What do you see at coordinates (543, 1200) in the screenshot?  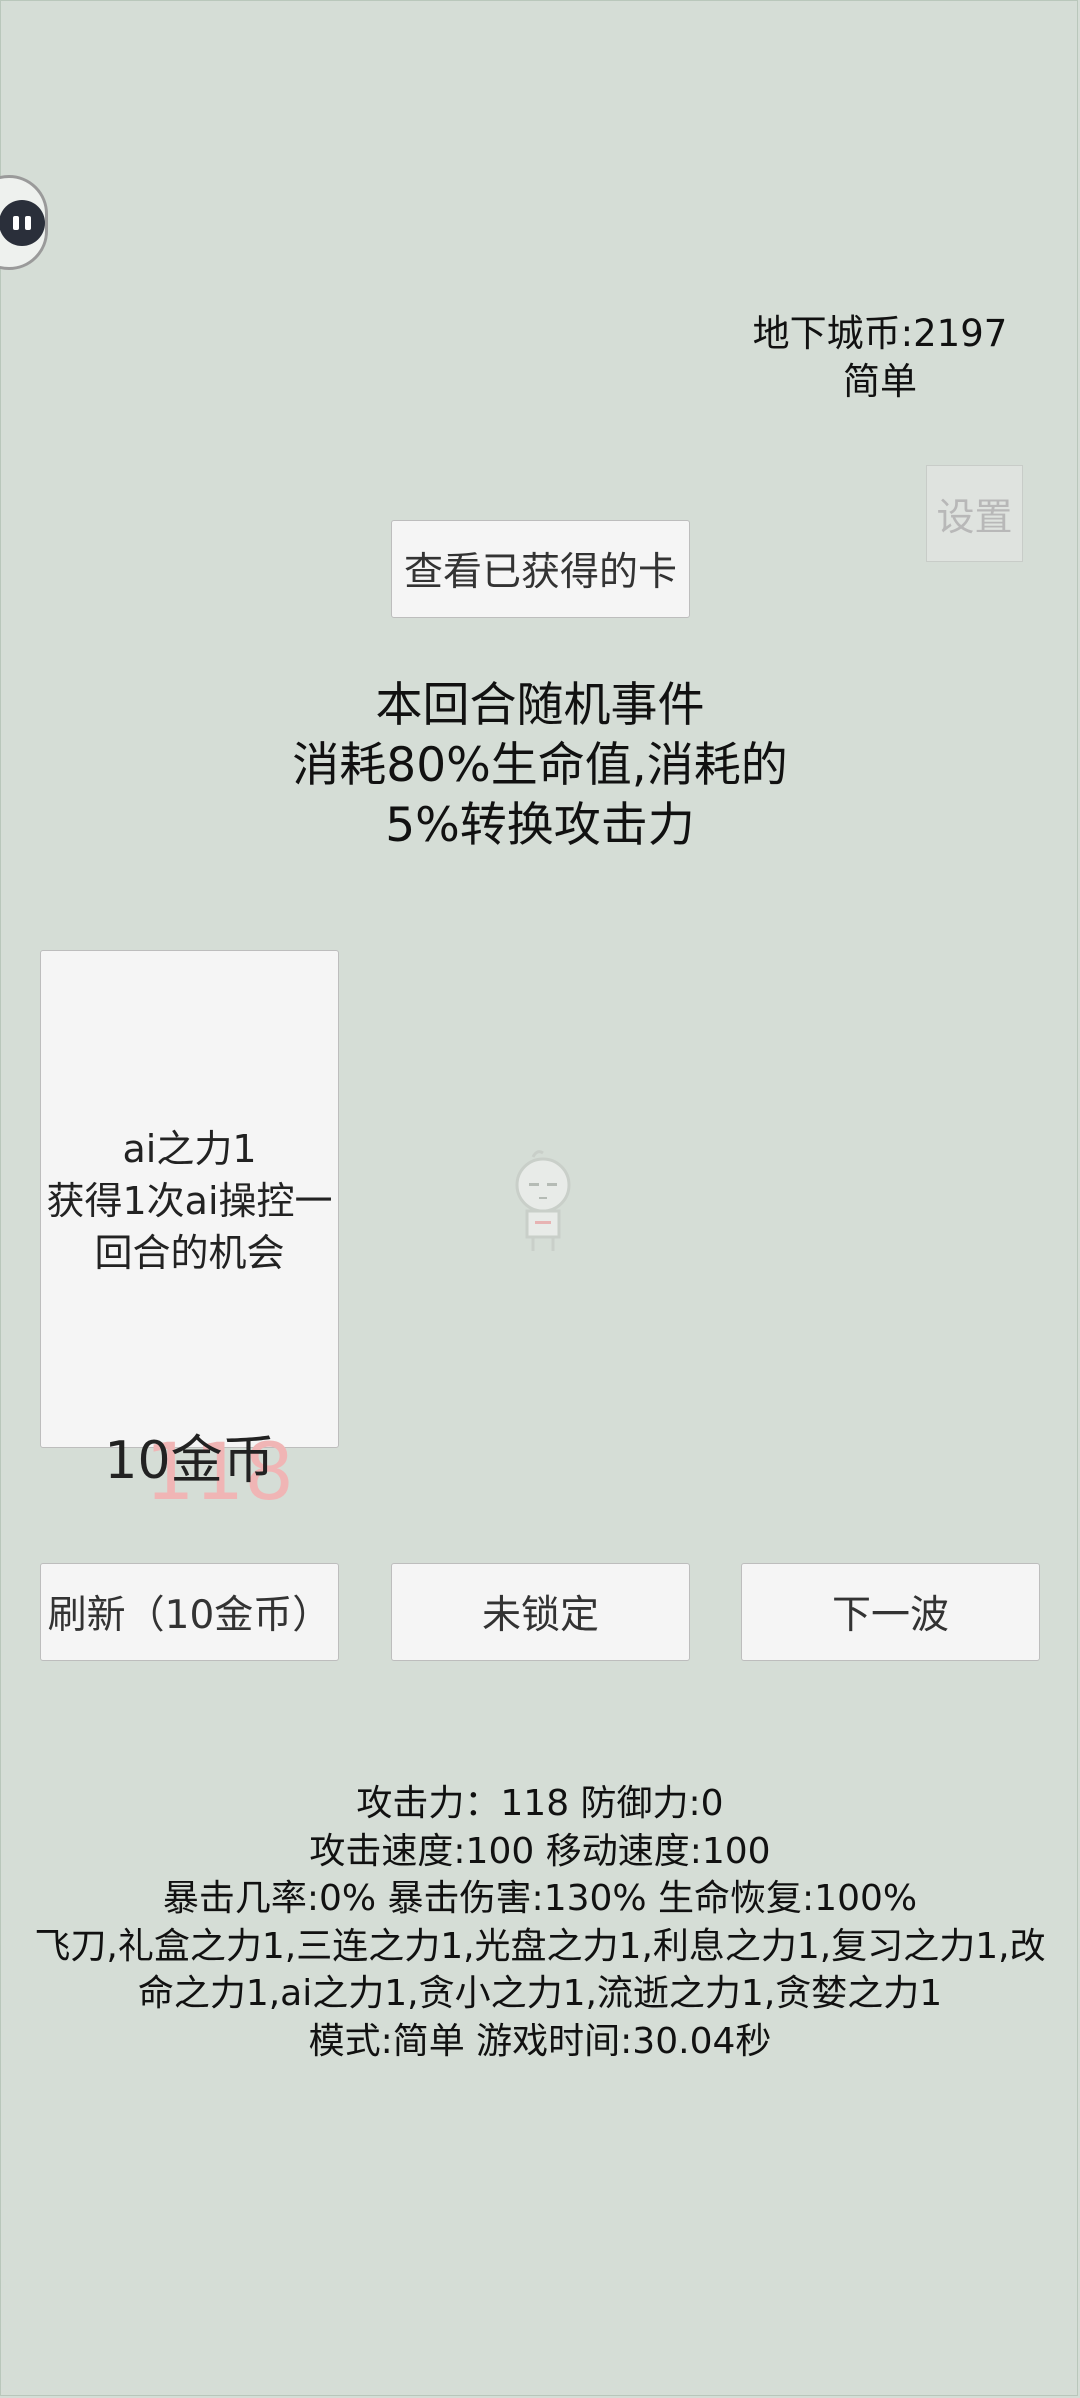 I see `player-character-sprite` at bounding box center [543, 1200].